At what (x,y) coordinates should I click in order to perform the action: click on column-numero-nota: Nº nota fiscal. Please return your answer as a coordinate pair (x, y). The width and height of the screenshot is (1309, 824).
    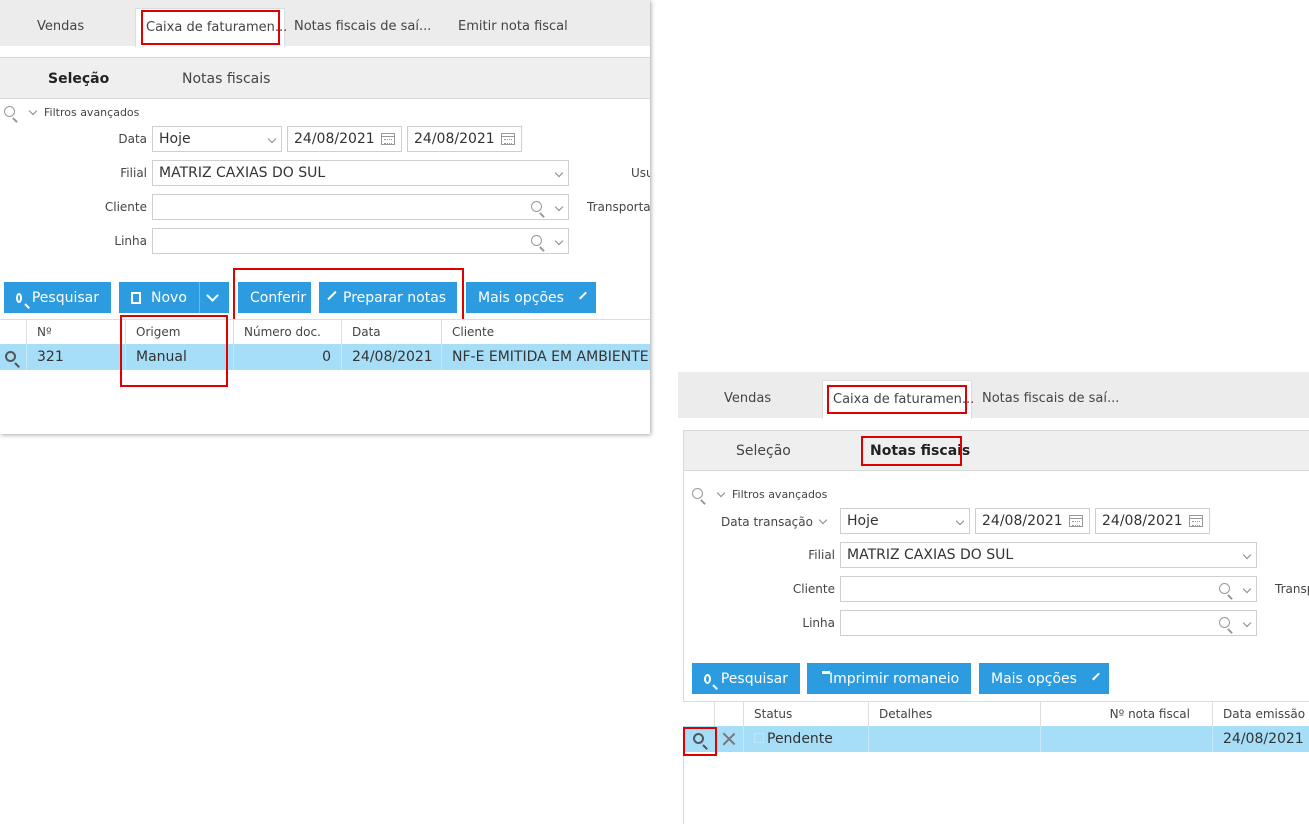
    Looking at the image, I should click on (1126, 714).